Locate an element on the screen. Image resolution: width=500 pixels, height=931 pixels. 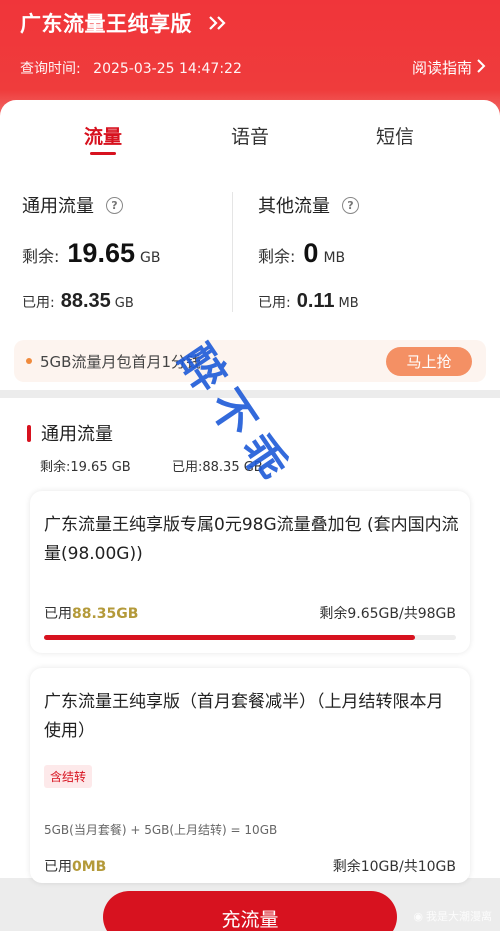
source-watermark-text: 我是大潮漫离 is located at coordinates (459, 916).